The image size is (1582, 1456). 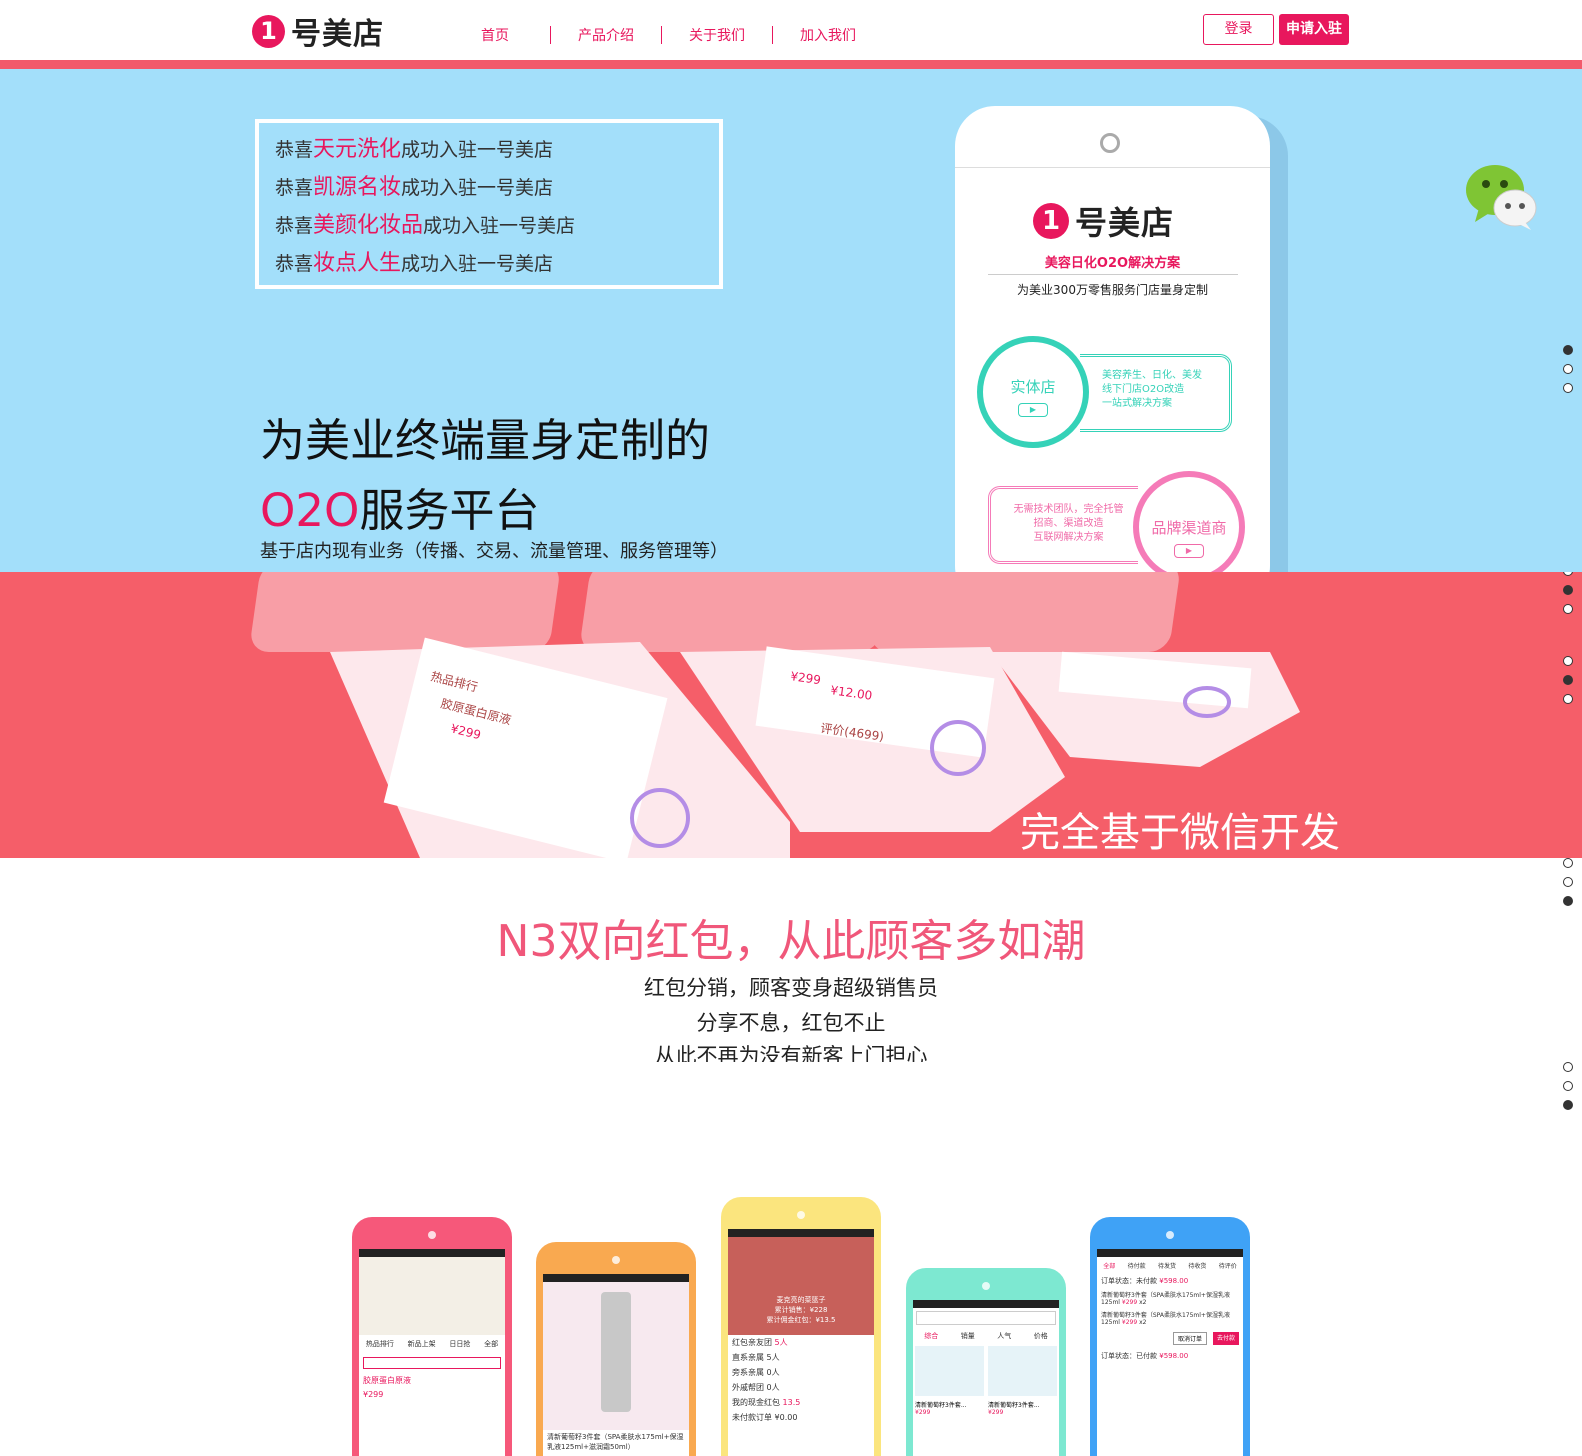 I want to click on apply-button: 申请入驻, so click(x=1314, y=29).